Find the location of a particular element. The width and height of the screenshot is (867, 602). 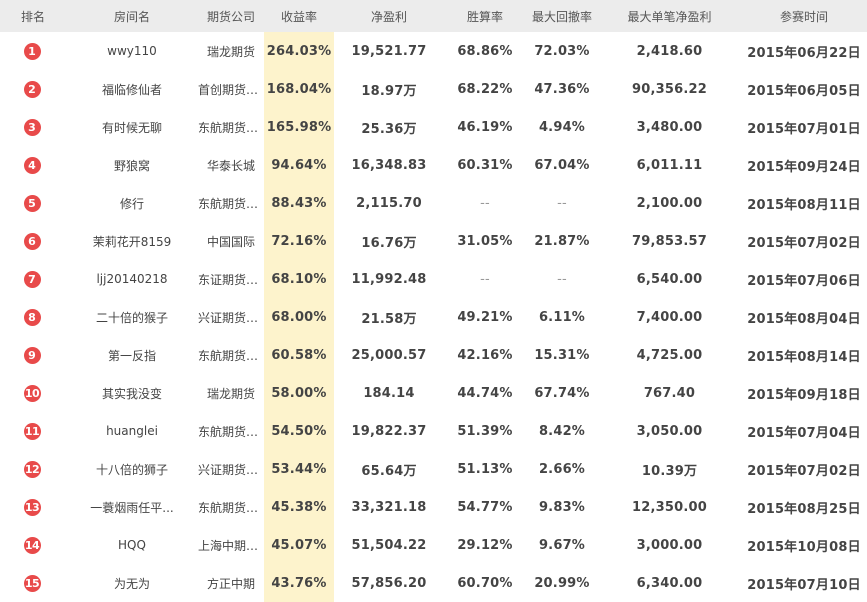

join-date: 2015年07月06日 is located at coordinates (804, 281).